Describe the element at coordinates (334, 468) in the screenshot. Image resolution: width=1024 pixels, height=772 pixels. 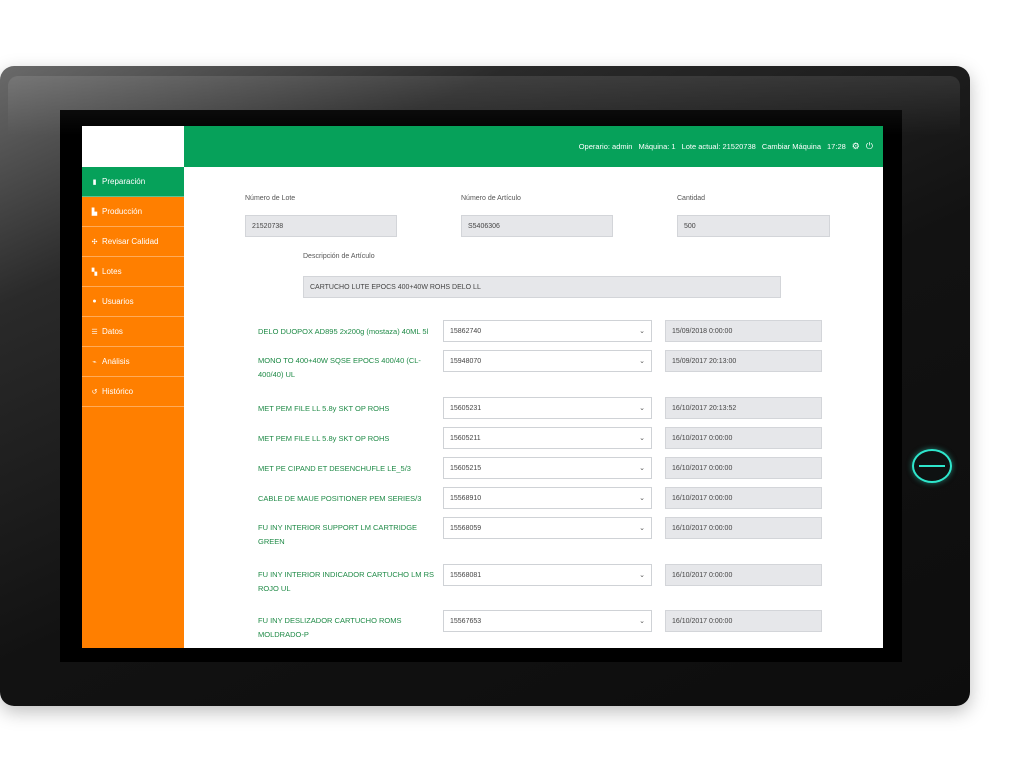
I see `component-name: MET PE CIPAND ET DESENCHUFLE LE_5/3` at that location.